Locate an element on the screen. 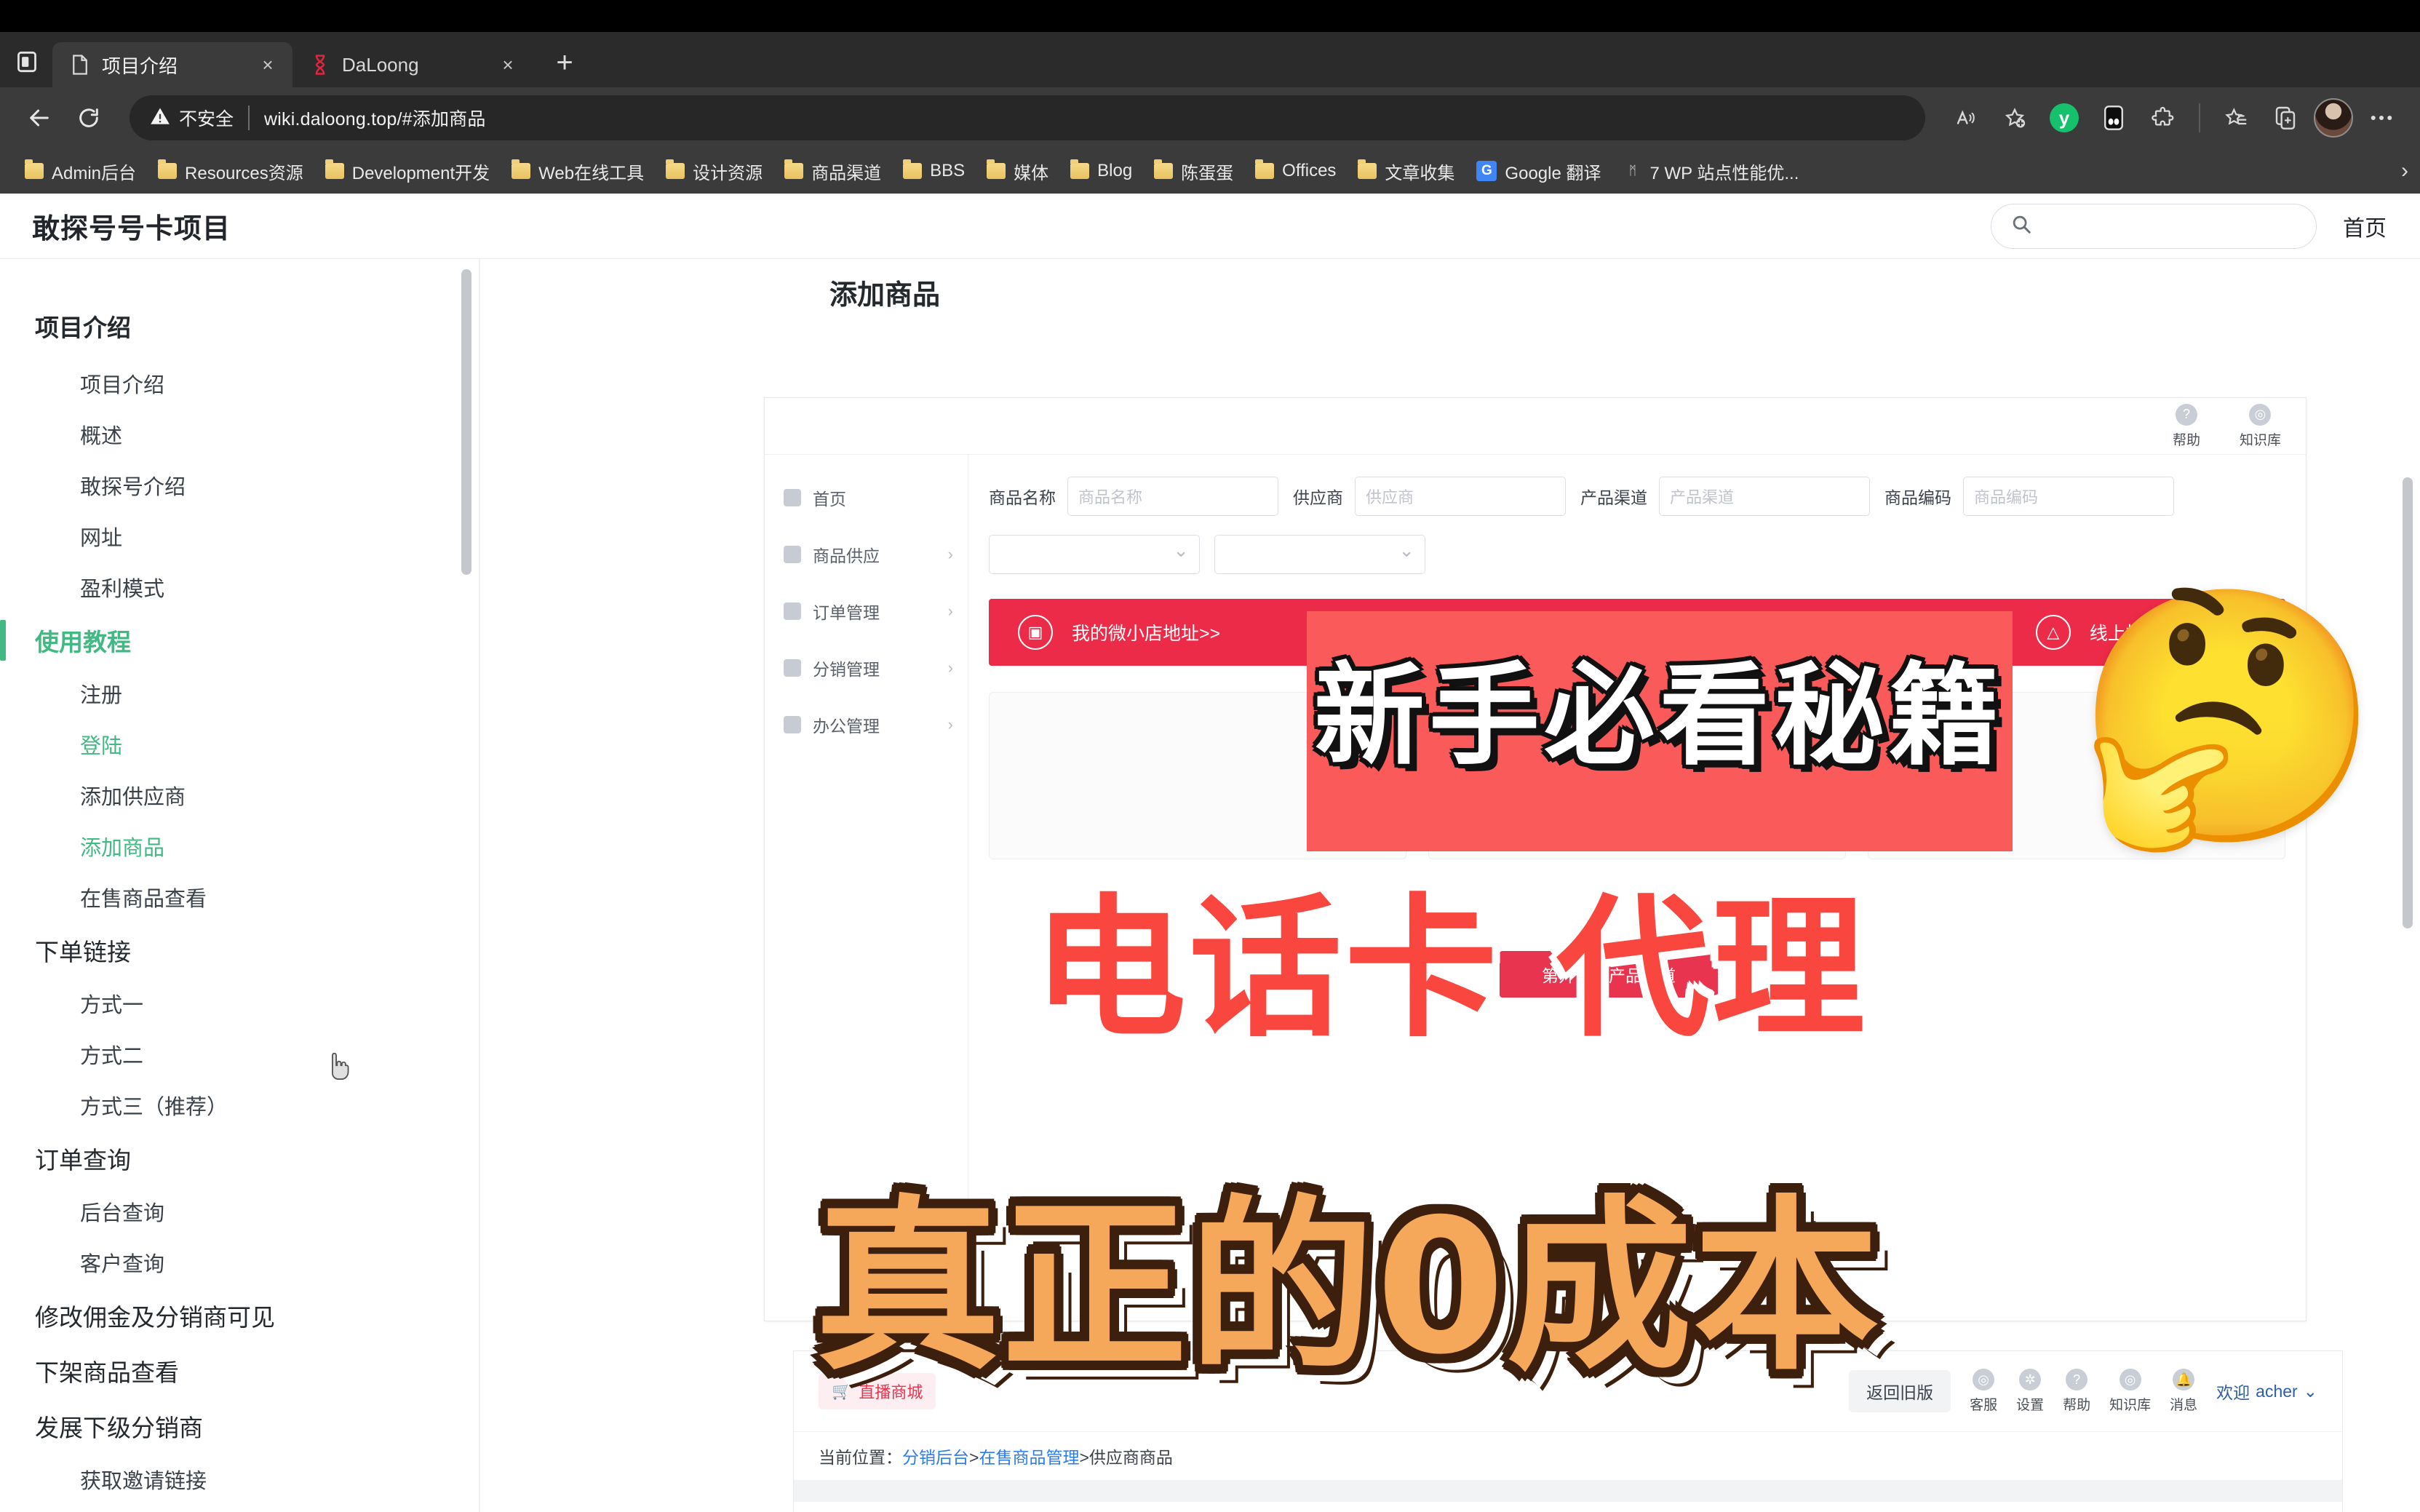 This screenshot has width=2420, height=1512. tab-strip: 项目介绍 × DaLoong × + is located at coordinates (1210, 59).